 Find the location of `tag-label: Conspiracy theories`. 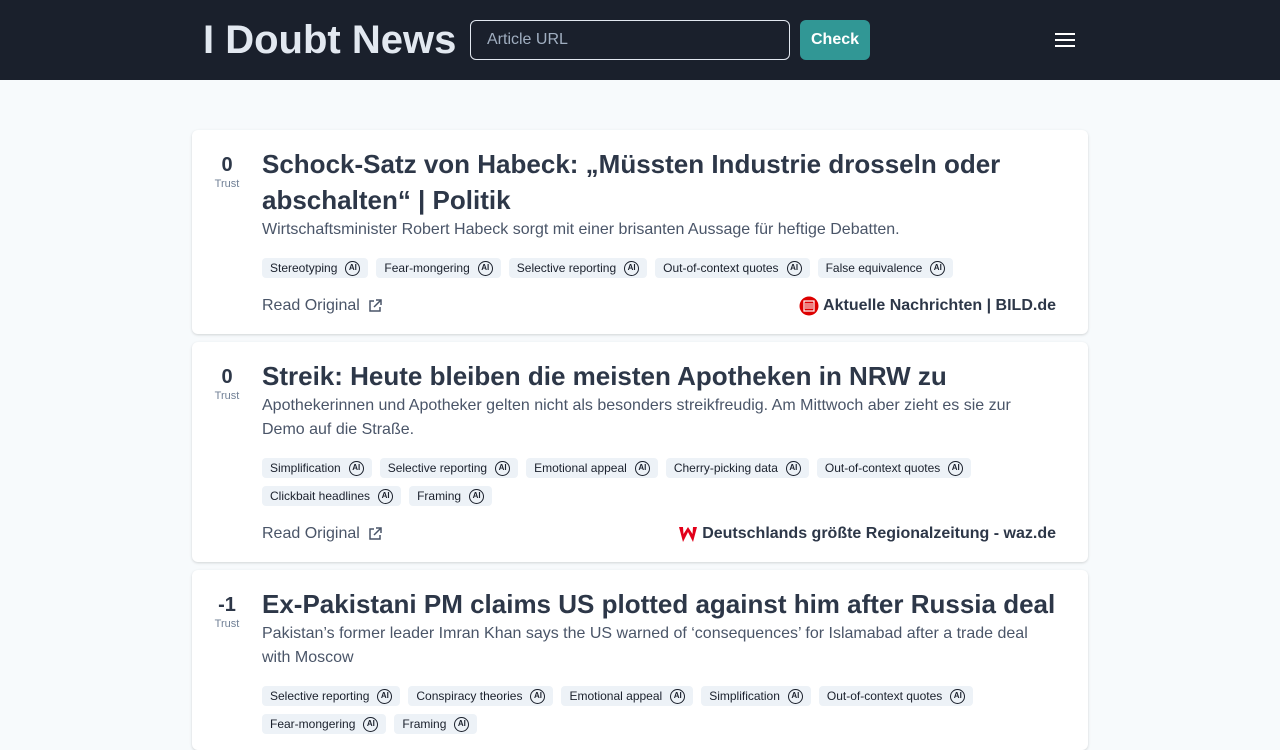

tag-label: Conspiracy theories is located at coordinates (469, 696).